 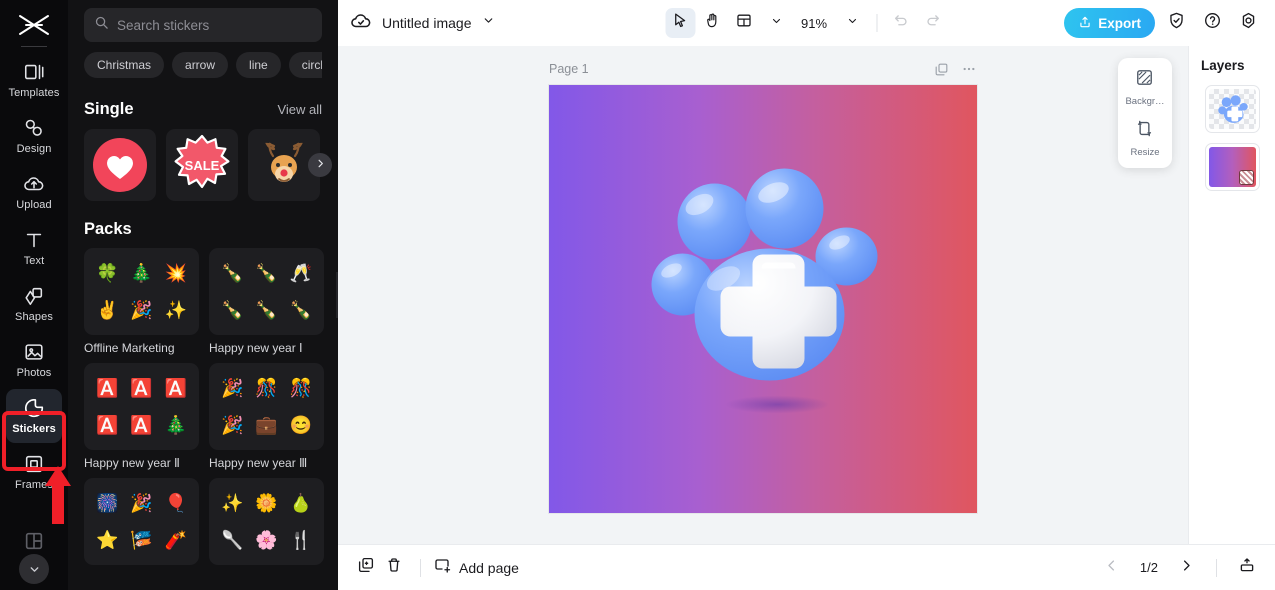 I want to click on sidebar-item-frames: Frames, so click(x=34, y=472).